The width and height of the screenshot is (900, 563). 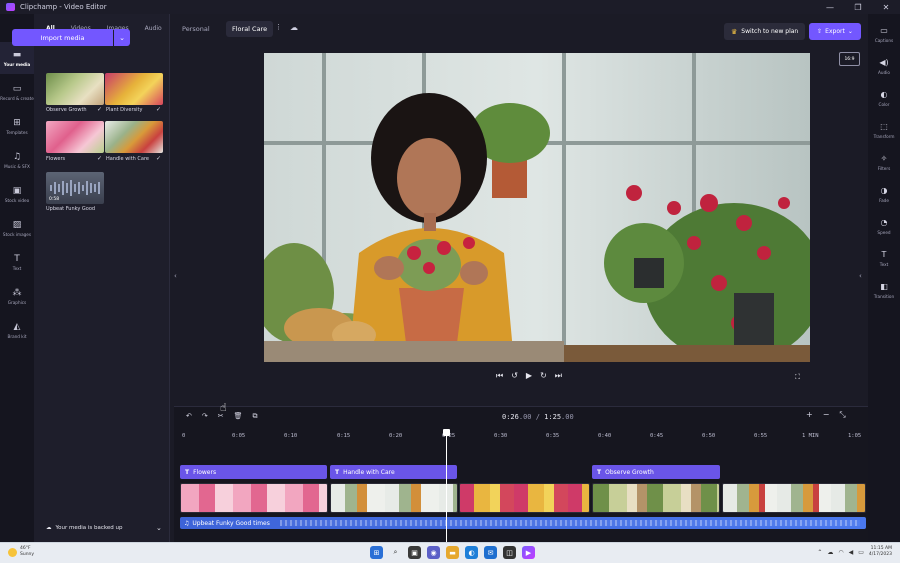 I want to click on current-time: 0:26, so click(x=510, y=417).